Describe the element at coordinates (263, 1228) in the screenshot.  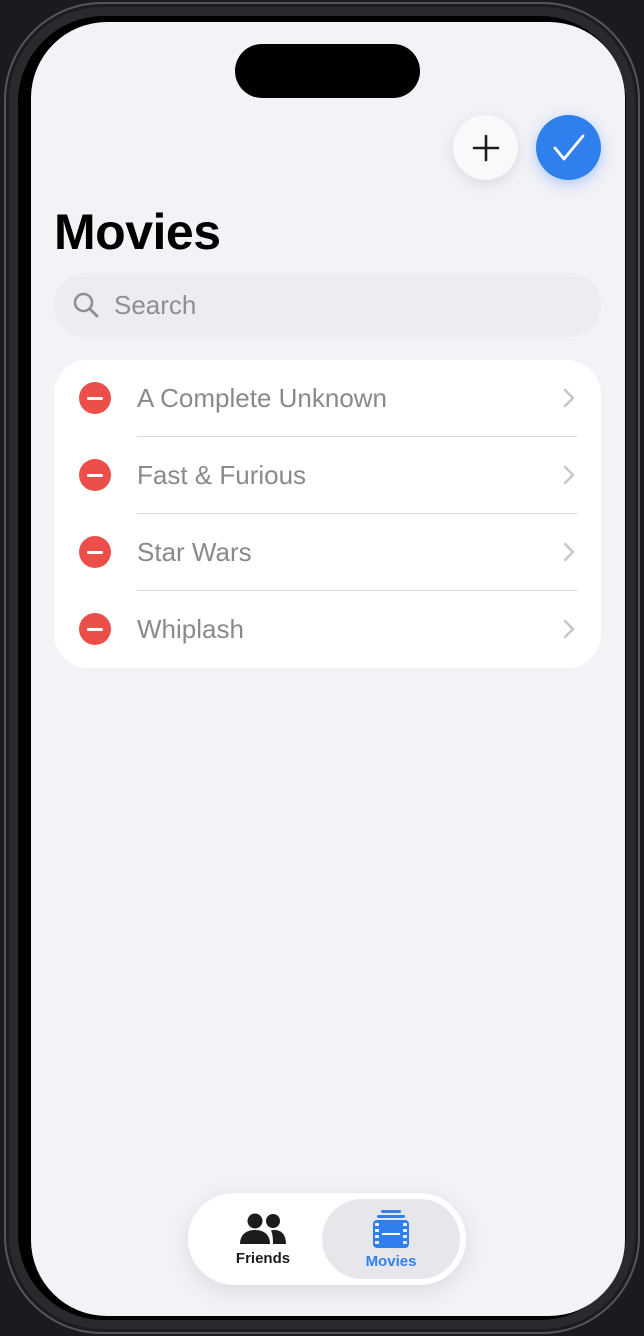
I see `person-2-icon` at that location.